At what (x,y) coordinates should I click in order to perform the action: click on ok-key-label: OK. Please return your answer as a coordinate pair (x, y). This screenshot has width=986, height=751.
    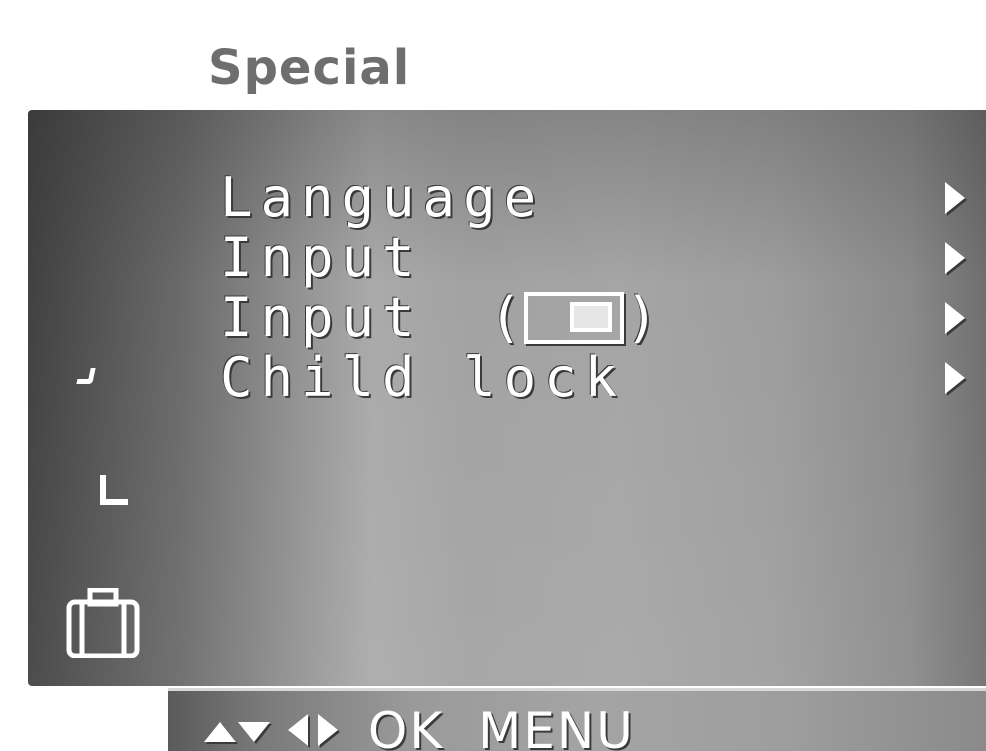
    Looking at the image, I should click on (406, 726).